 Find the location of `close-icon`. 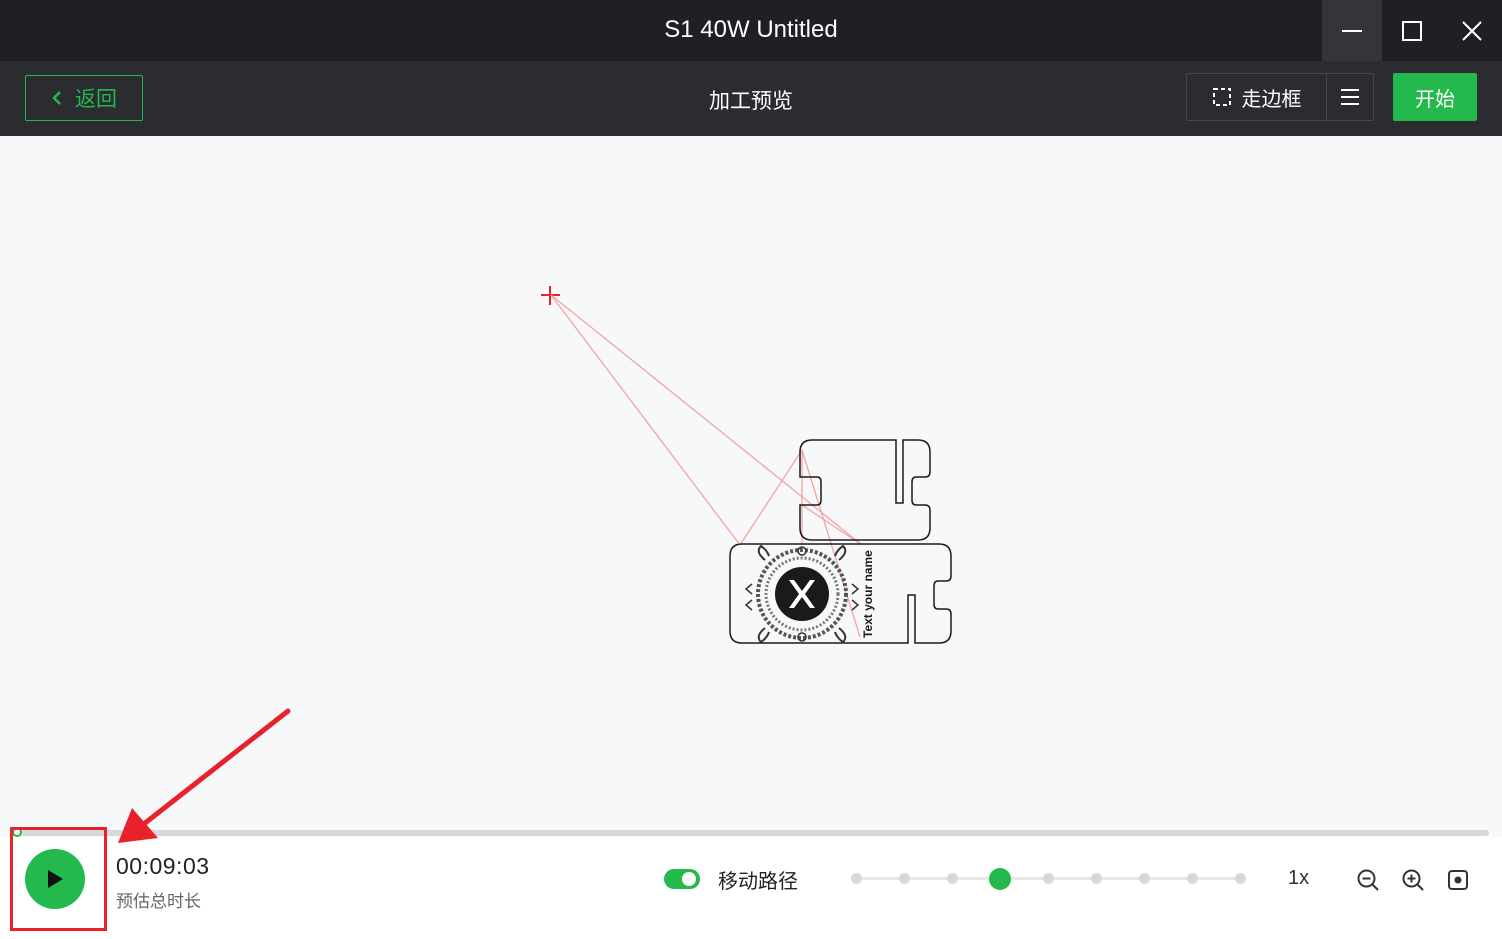

close-icon is located at coordinates (1472, 30).